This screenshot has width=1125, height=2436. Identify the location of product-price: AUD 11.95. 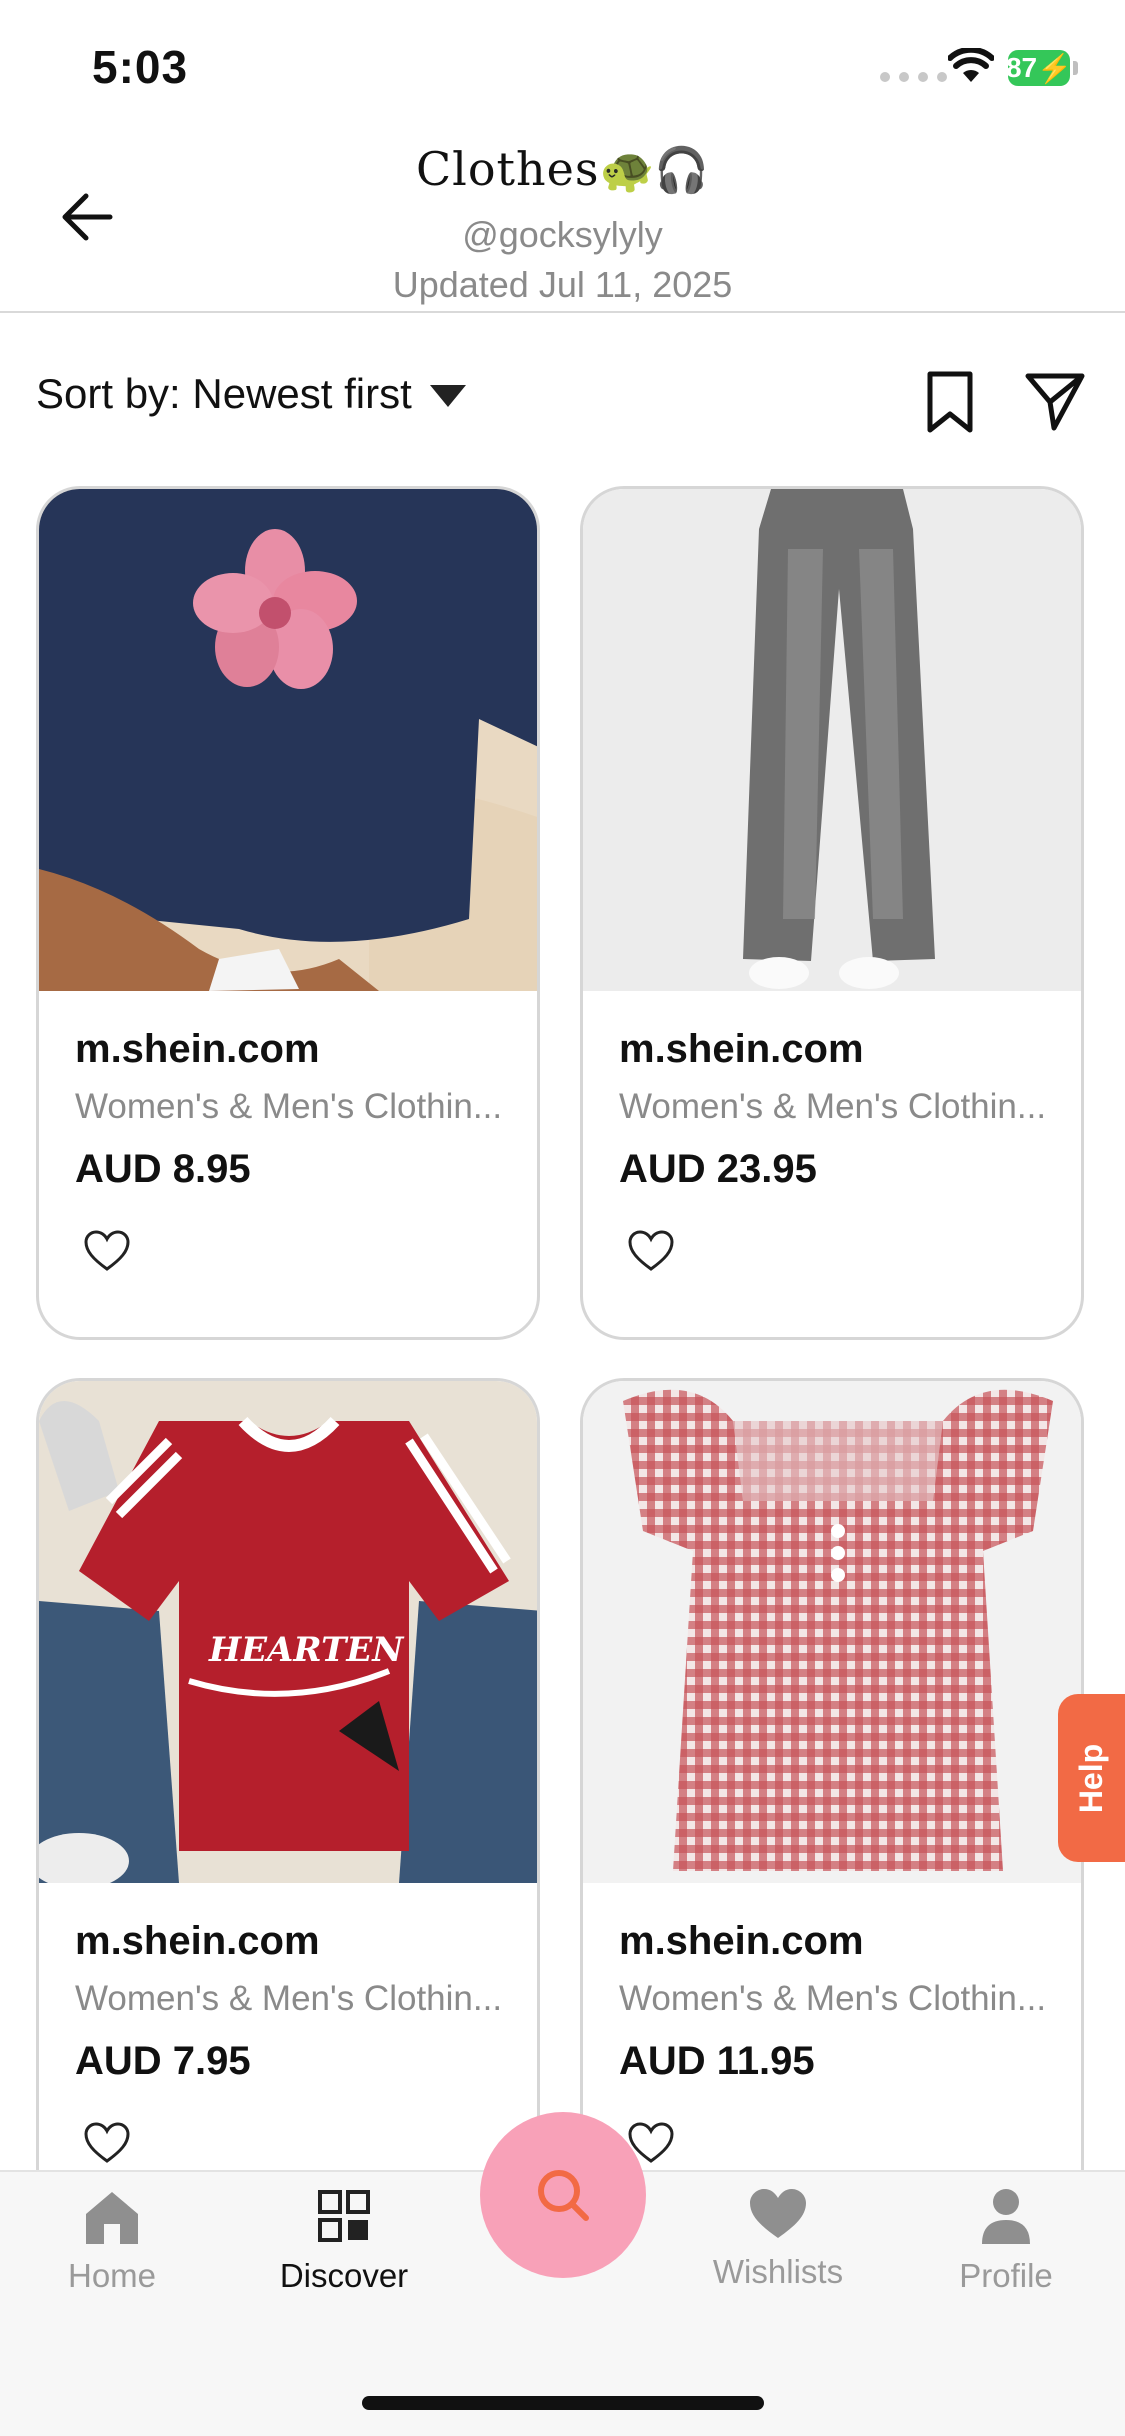
(717, 2061).